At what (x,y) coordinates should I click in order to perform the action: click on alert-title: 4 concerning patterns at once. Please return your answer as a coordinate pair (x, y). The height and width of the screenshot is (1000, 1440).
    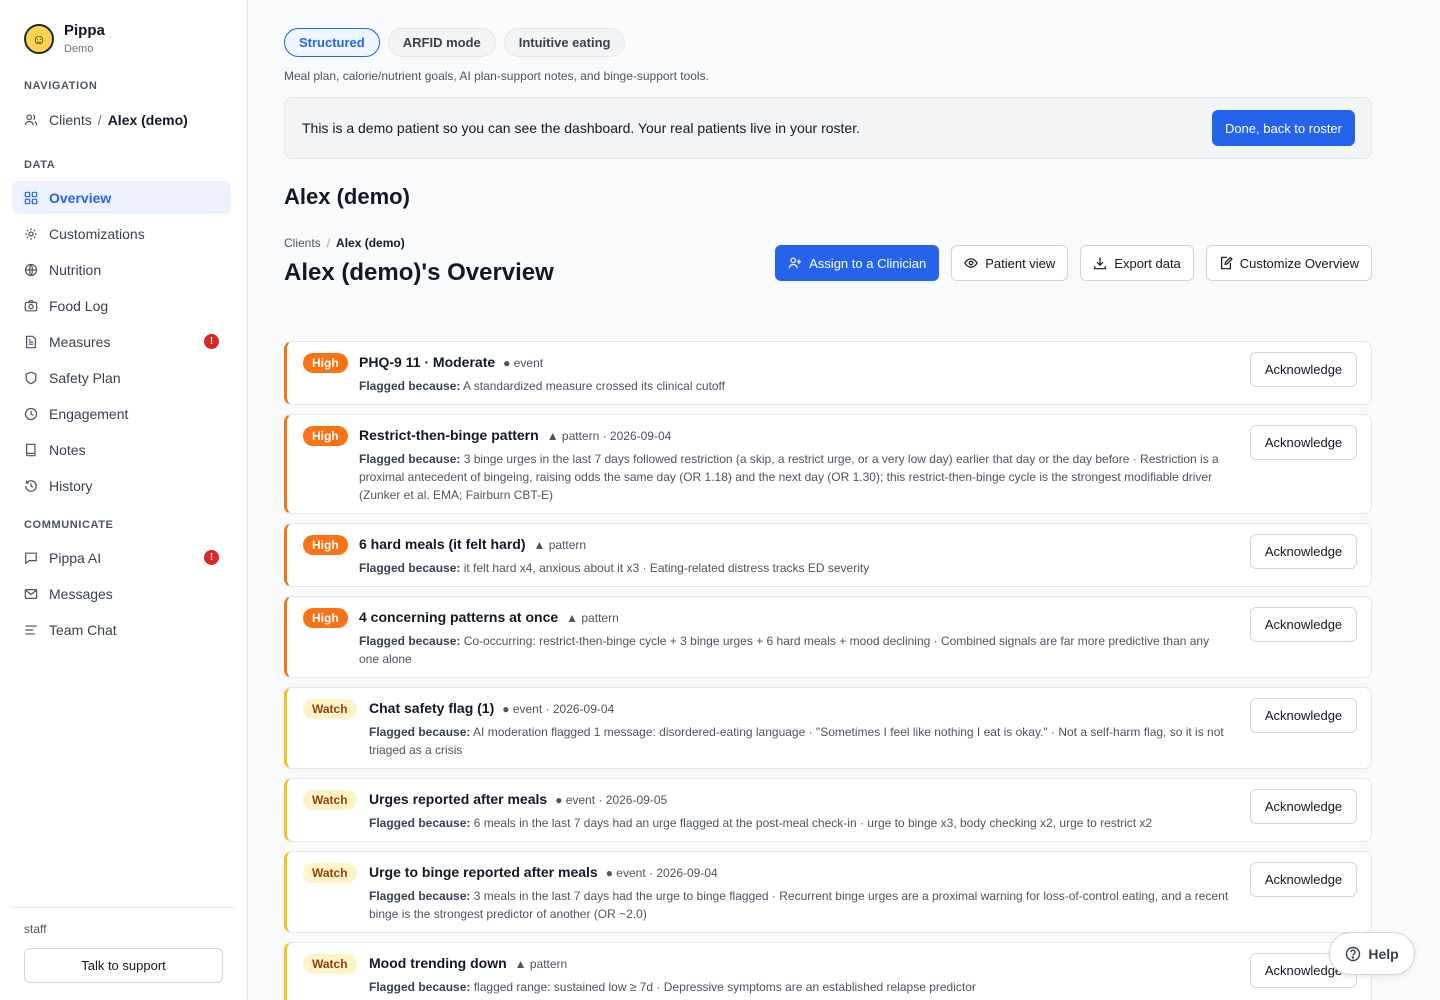
    Looking at the image, I should click on (459, 617).